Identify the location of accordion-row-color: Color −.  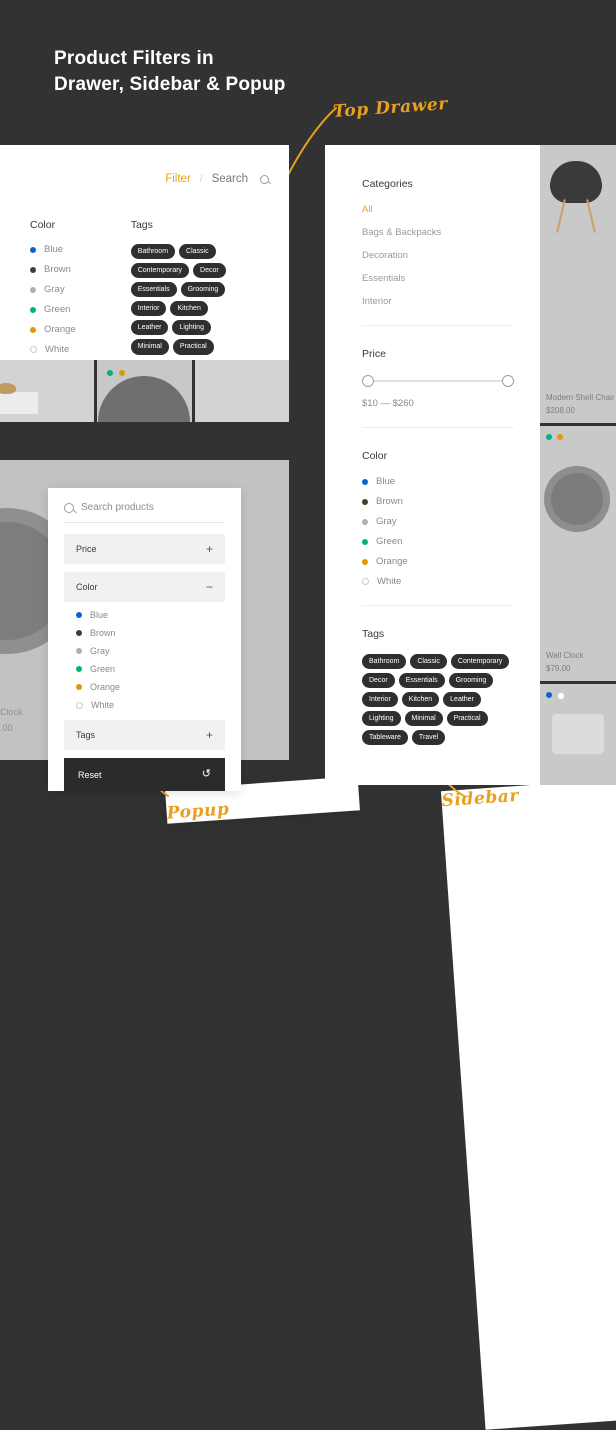
(144, 587).